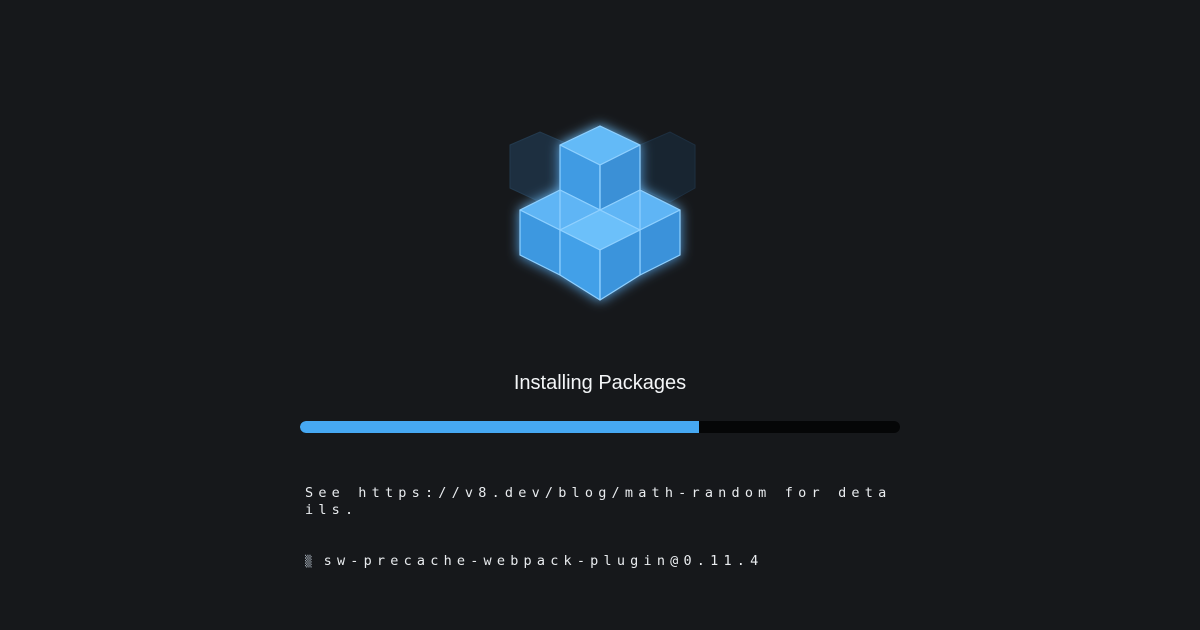 This screenshot has height=630, width=1200. I want to click on log-package-name: sw-precache-webpack-plugin@0.11.4, so click(543, 561).